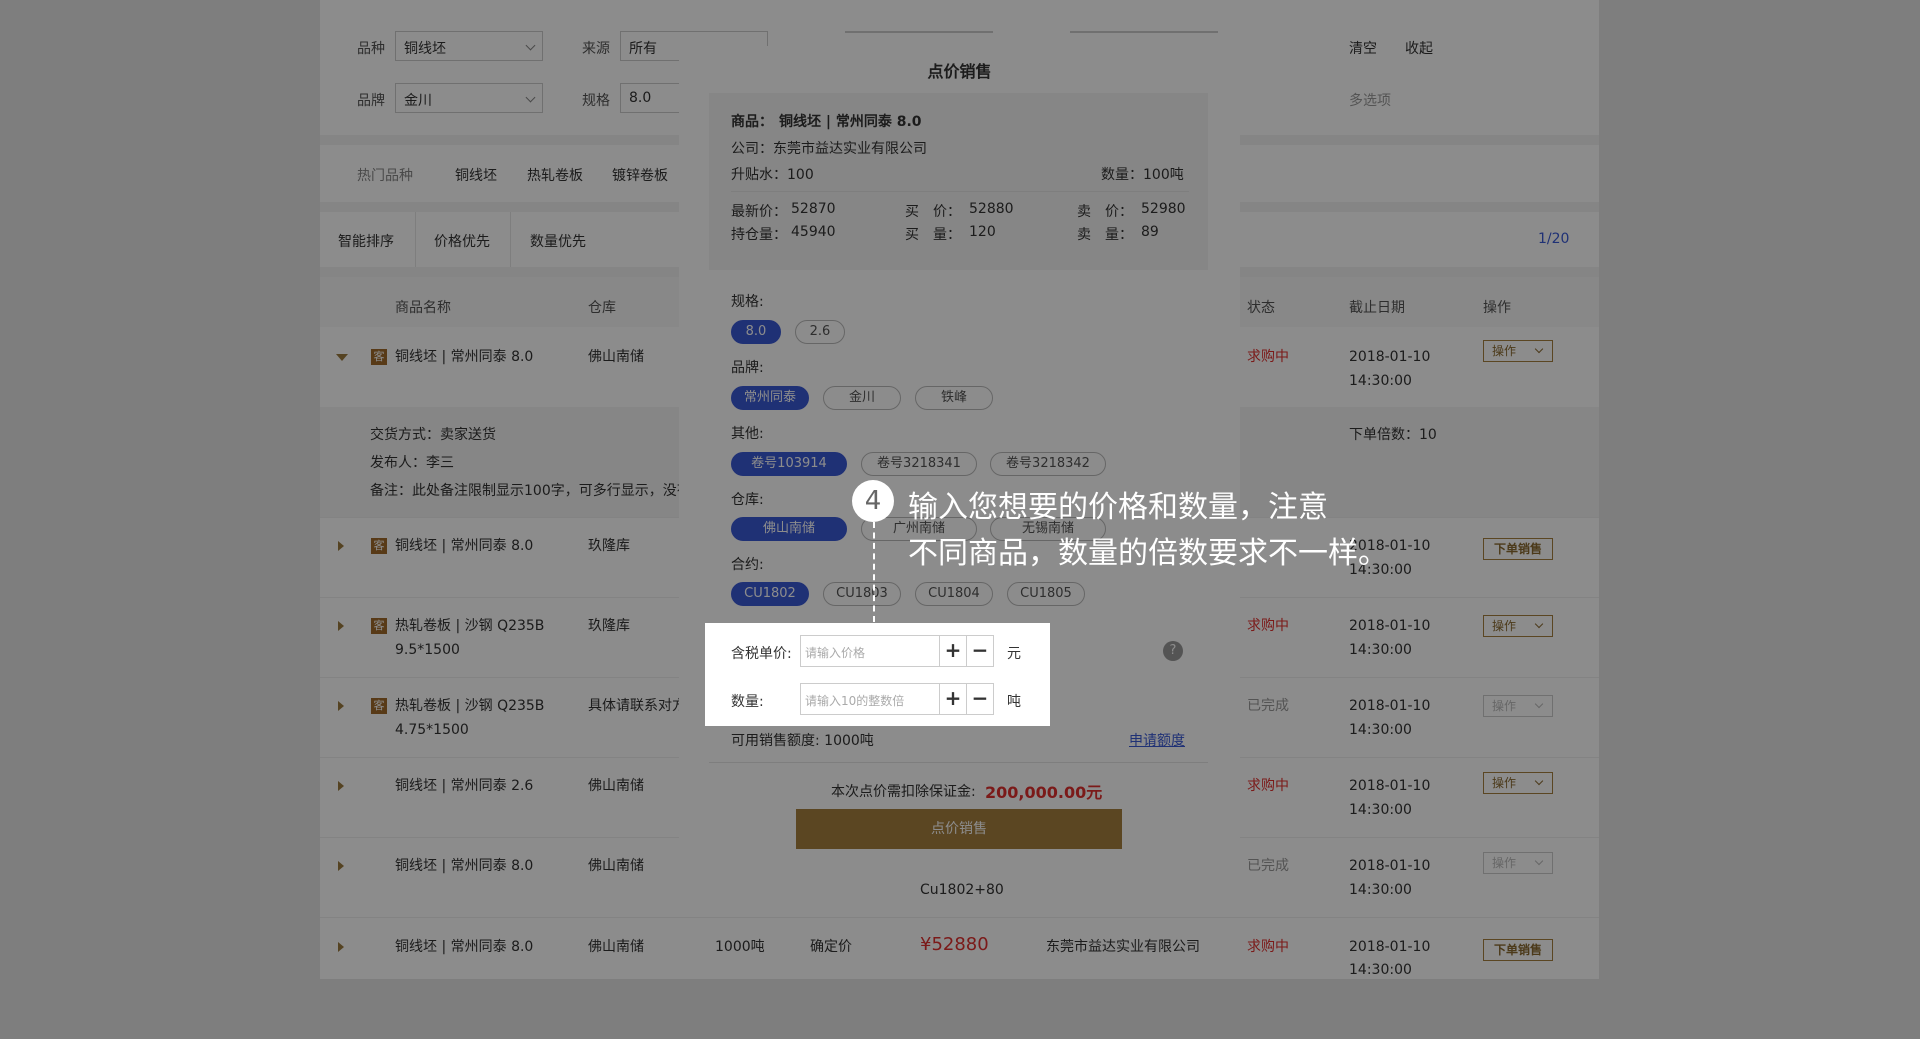 The height and width of the screenshot is (1039, 1920). Describe the element at coordinates (761, 654) in the screenshot. I see `price-label: 含税单价:` at that location.